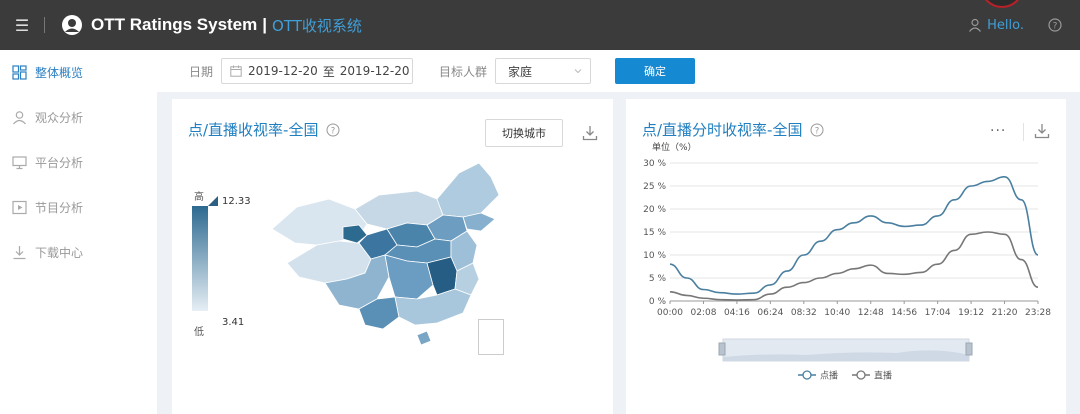  What do you see at coordinates (283, 71) in the screenshot?
I see `date-start: 2019-12-20` at bounding box center [283, 71].